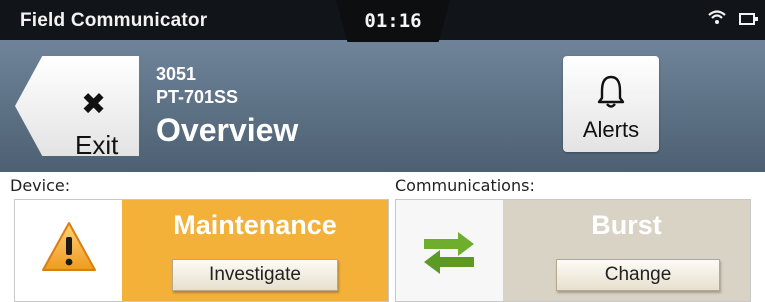 The width and height of the screenshot is (765, 302). I want to click on communications-icon-cell, so click(449, 250).